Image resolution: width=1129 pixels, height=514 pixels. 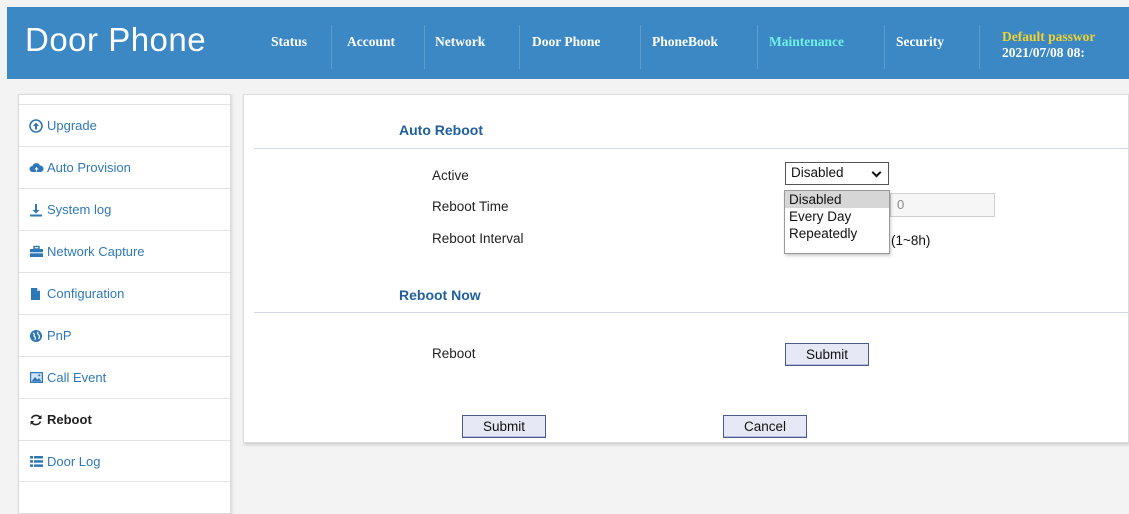 What do you see at coordinates (440, 295) in the screenshot?
I see `reboot-now-title: Reboot Now` at bounding box center [440, 295].